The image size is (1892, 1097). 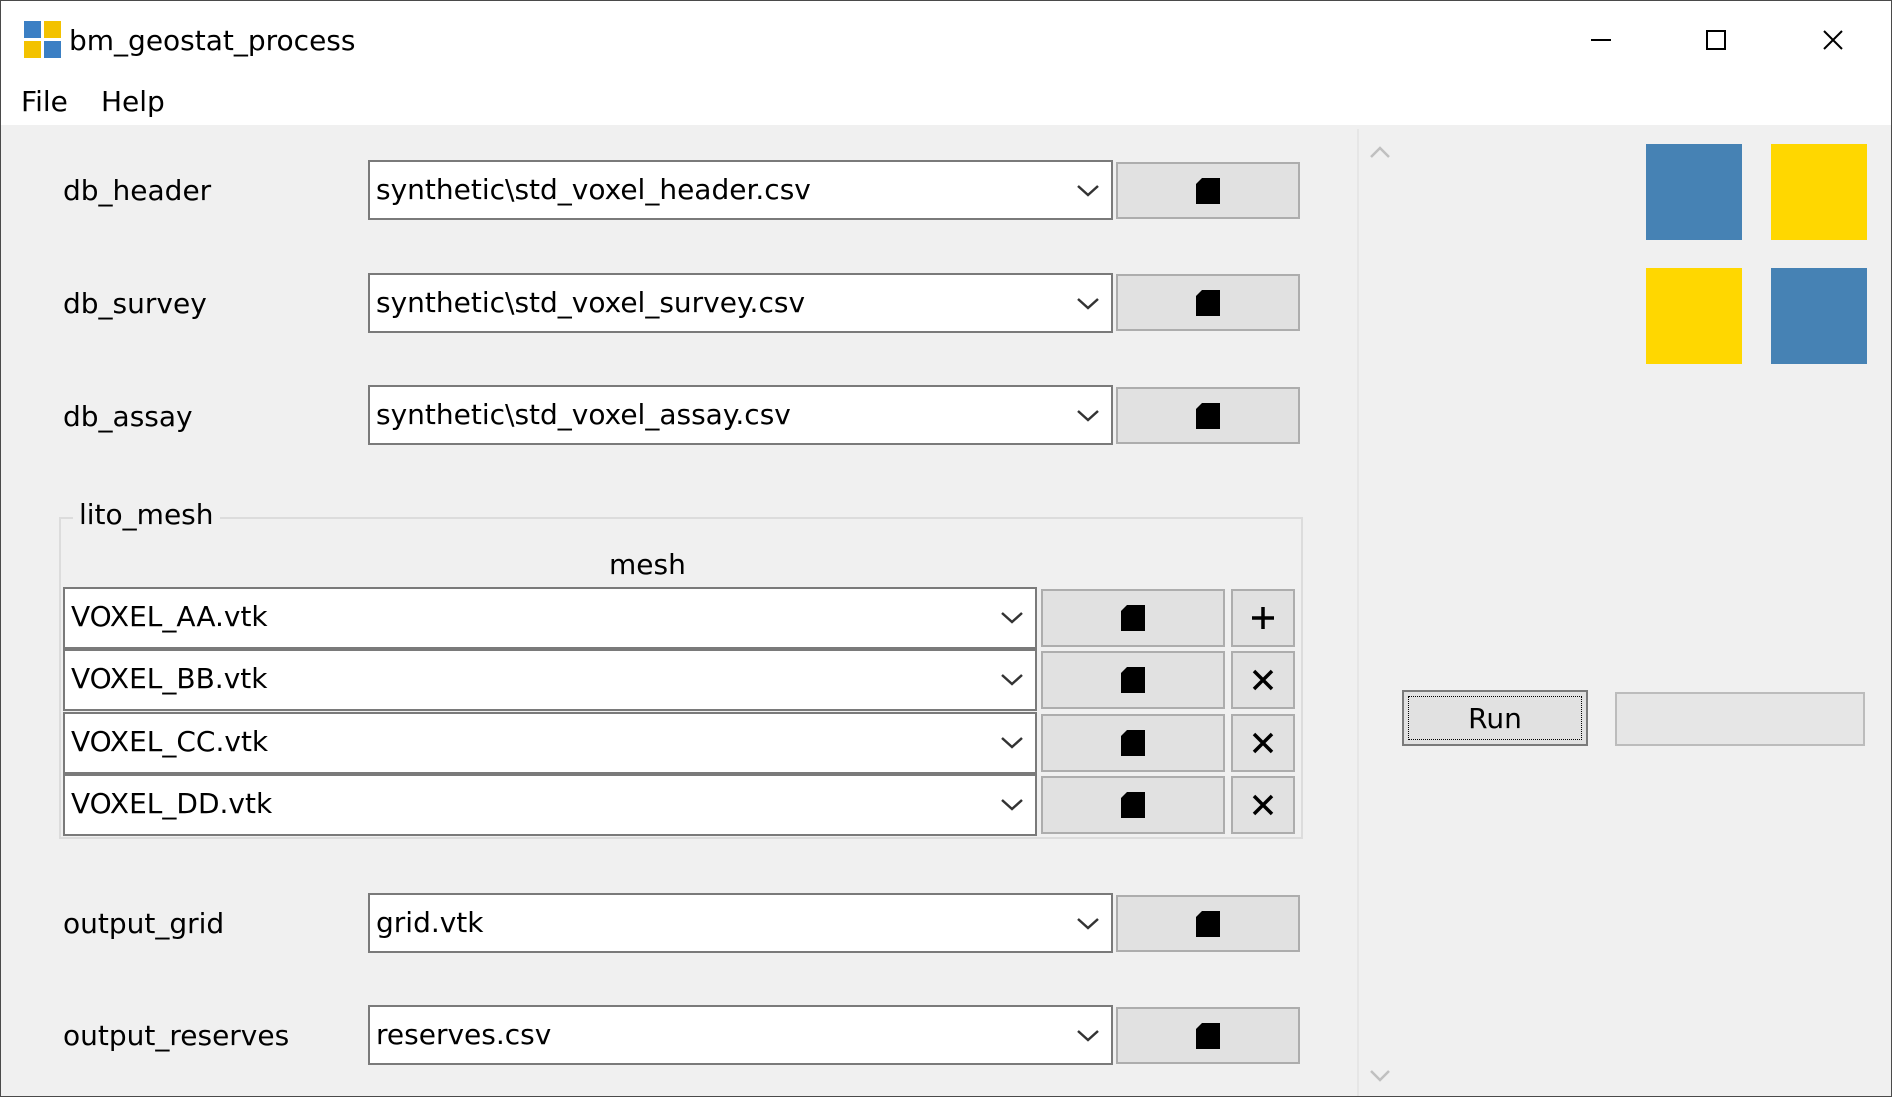 I want to click on lito-mesh-title: lito_mesh, so click(x=146, y=515).